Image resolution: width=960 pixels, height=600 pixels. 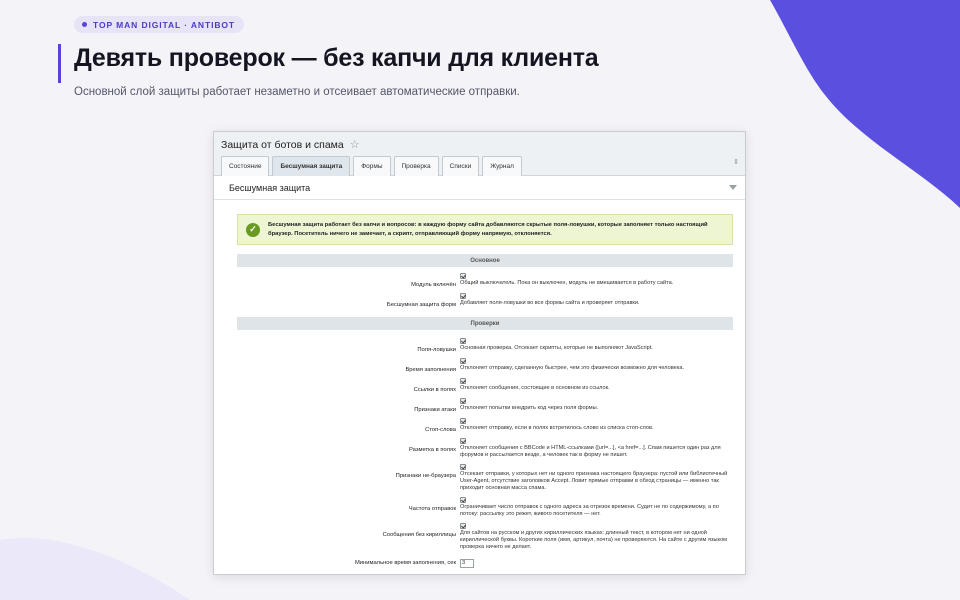 I want to click on brand-badge: TOP MAN DIGITAL · ANTIBOT, so click(x=159, y=24).